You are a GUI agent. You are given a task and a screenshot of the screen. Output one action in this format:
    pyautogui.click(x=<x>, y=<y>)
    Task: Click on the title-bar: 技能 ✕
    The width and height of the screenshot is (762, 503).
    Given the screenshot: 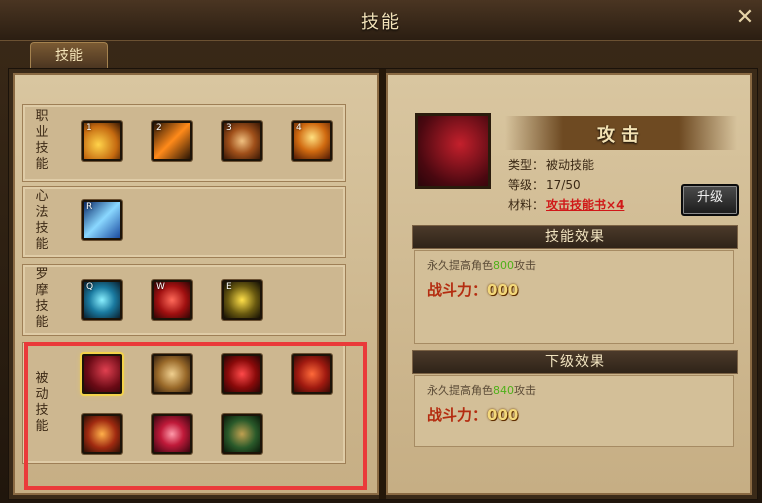 What is the action you would take?
    pyautogui.click(x=381, y=20)
    